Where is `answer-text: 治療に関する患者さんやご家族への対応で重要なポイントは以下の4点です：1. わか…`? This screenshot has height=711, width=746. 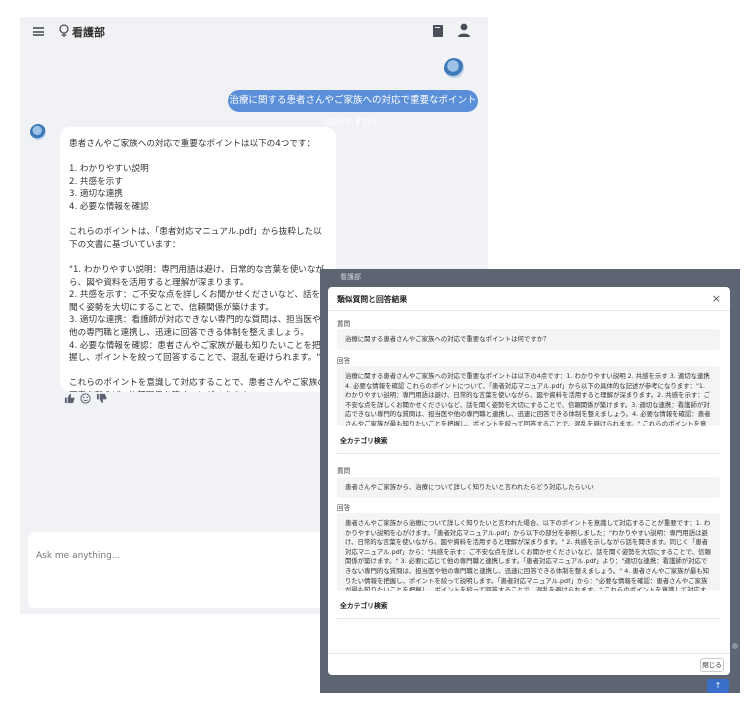 answer-text: 治療に関する患者さんやご家族への対応で重要なポイントは以下の4点です：1. わか… is located at coordinates (528, 396).